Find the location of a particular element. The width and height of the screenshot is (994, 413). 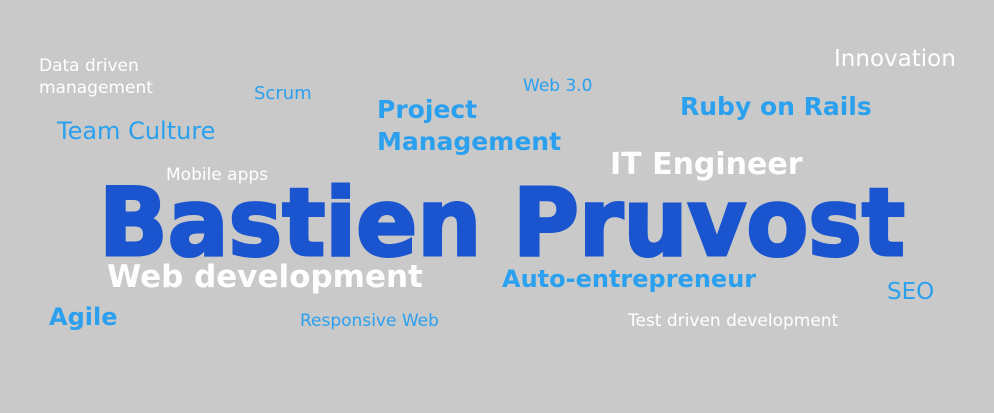

keyword-web-3-0: Web 3.0 is located at coordinates (558, 86).